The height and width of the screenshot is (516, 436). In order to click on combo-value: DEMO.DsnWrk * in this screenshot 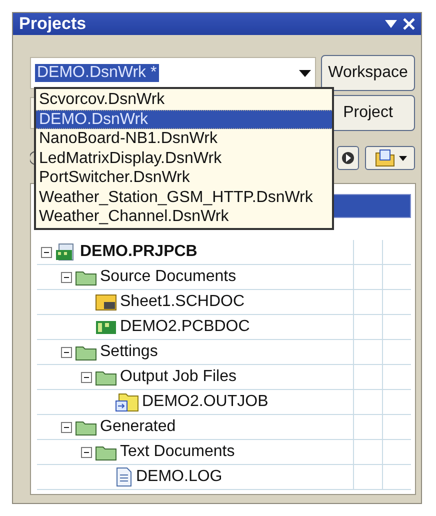, I will do `click(97, 73)`.